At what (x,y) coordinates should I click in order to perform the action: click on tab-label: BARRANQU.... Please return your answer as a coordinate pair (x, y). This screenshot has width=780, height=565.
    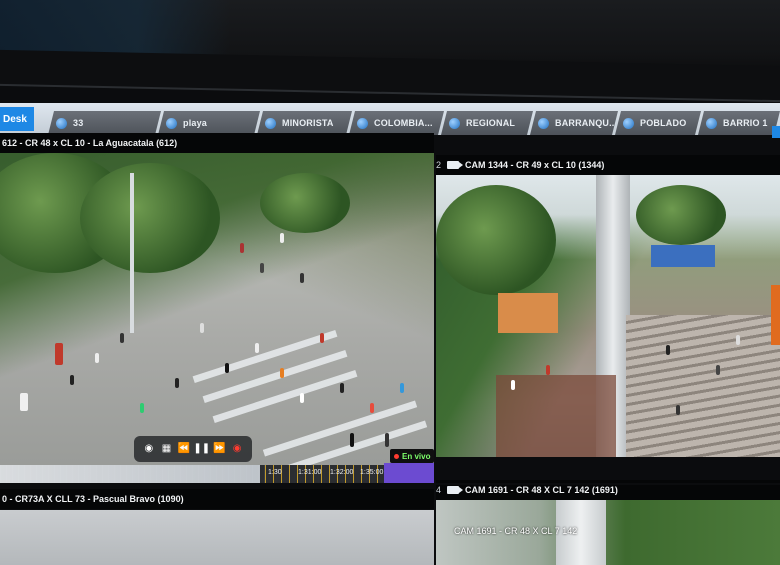
    Looking at the image, I should click on (586, 123).